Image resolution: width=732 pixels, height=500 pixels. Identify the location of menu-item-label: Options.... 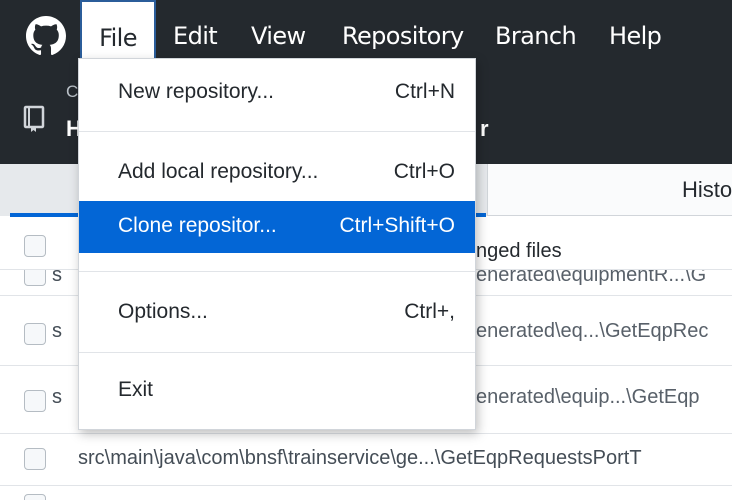
(163, 311).